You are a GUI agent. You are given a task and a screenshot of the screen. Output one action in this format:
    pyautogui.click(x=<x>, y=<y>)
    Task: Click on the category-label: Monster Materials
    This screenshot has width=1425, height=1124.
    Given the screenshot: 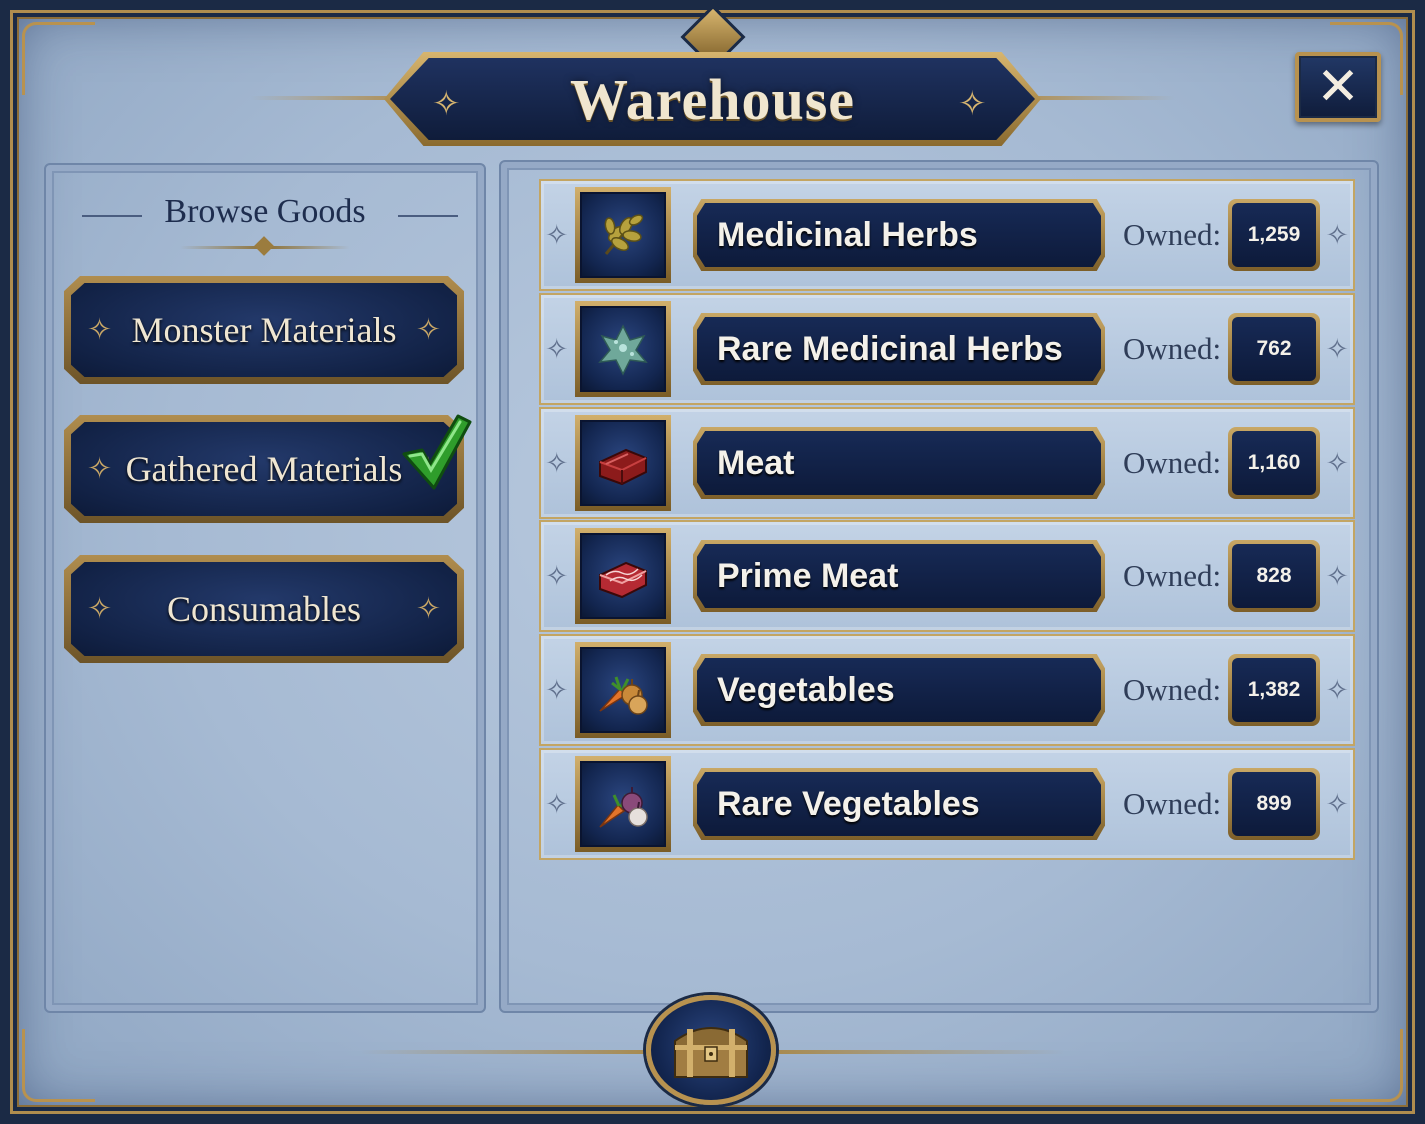 What is the action you would take?
    pyautogui.click(x=264, y=330)
    